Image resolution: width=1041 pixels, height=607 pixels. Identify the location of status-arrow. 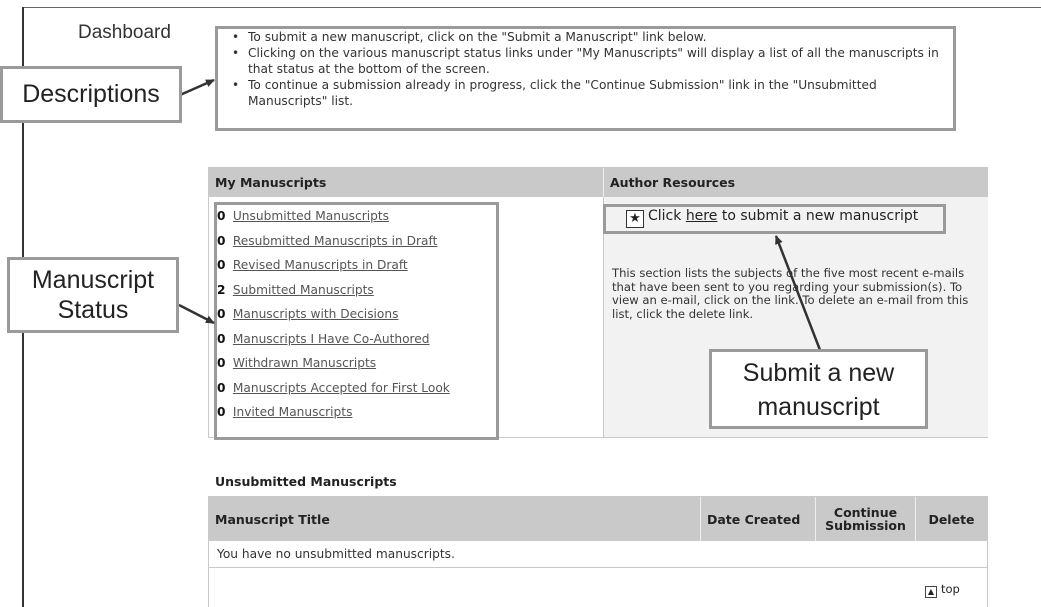
(196, 314).